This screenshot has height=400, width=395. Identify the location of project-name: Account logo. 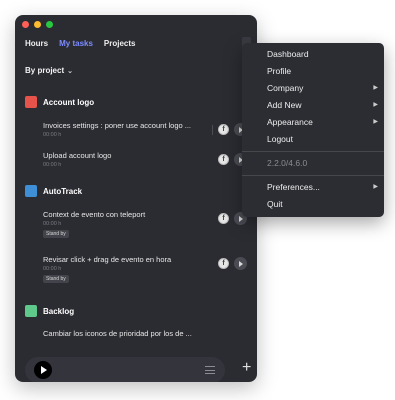
(69, 102).